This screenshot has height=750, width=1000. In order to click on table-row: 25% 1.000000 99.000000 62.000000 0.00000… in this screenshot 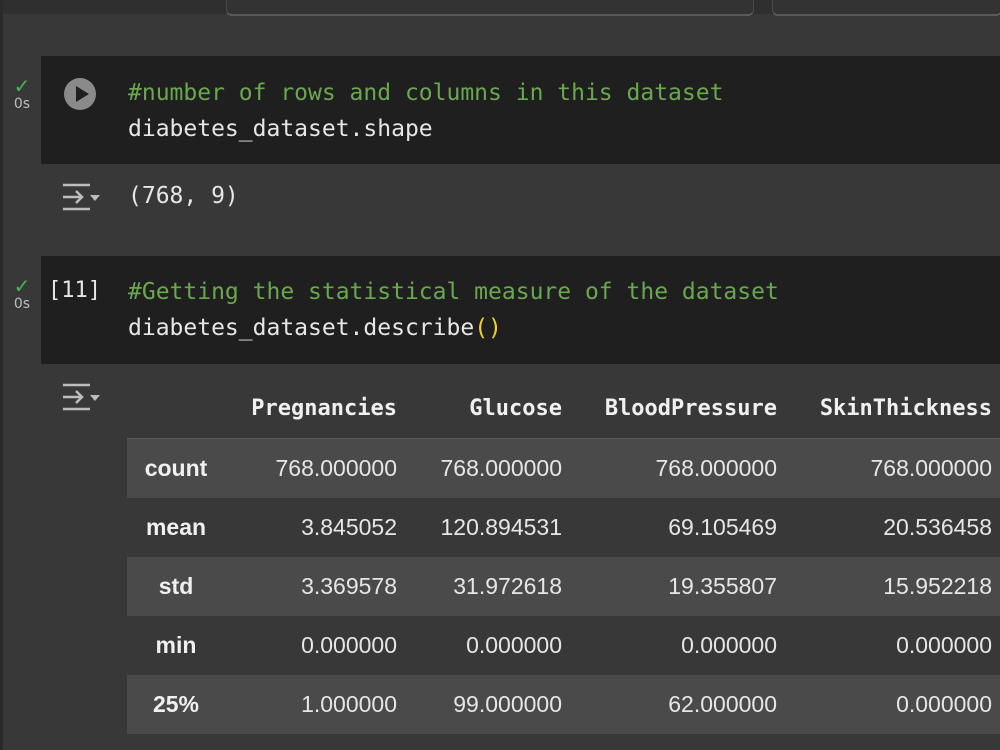, I will do `click(563, 704)`.